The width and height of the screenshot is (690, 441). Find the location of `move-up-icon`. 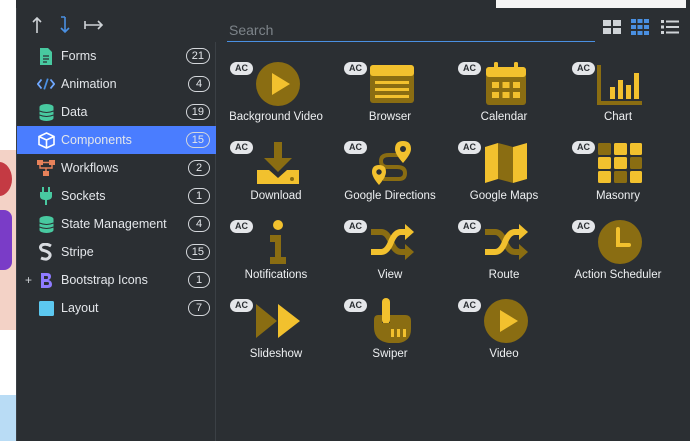

move-up-icon is located at coordinates (37, 25).